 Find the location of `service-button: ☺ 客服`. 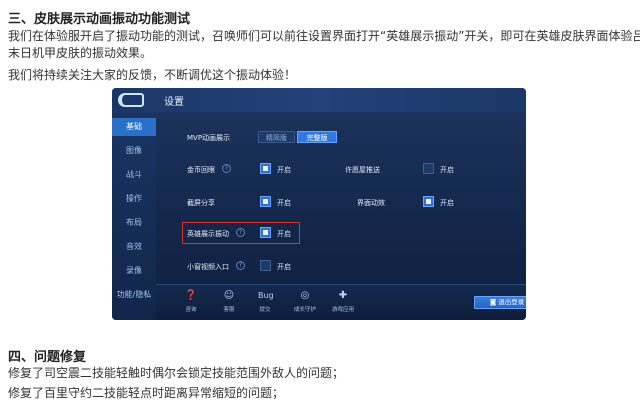

service-button: ☺ 客服 is located at coordinates (229, 301).